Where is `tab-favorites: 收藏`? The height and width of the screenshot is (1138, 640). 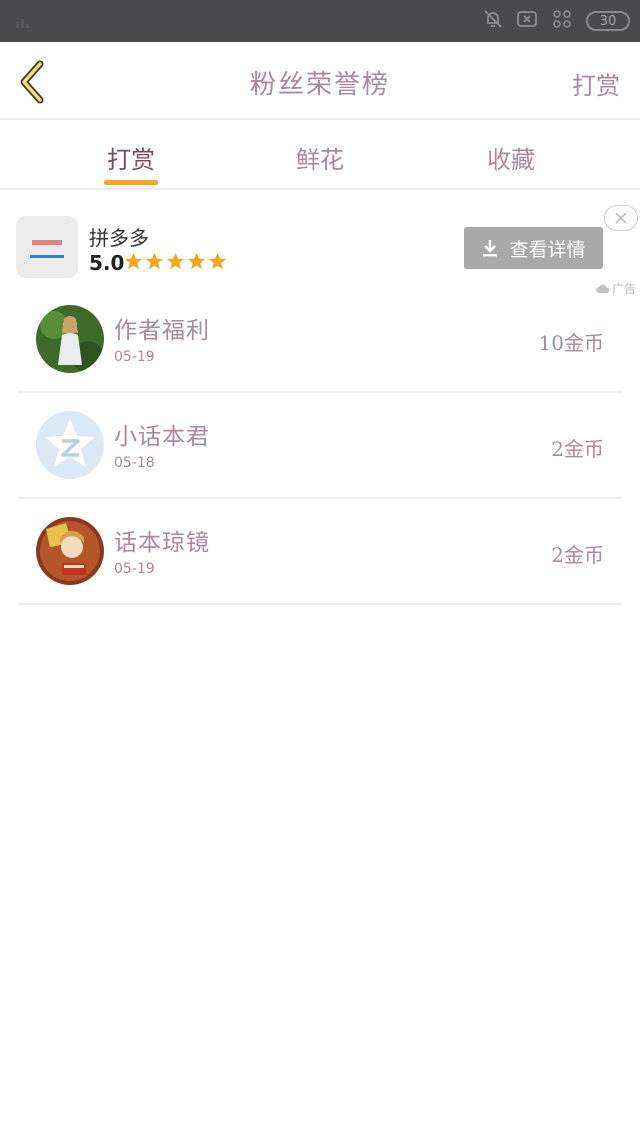 tab-favorites: 收藏 is located at coordinates (511, 157).